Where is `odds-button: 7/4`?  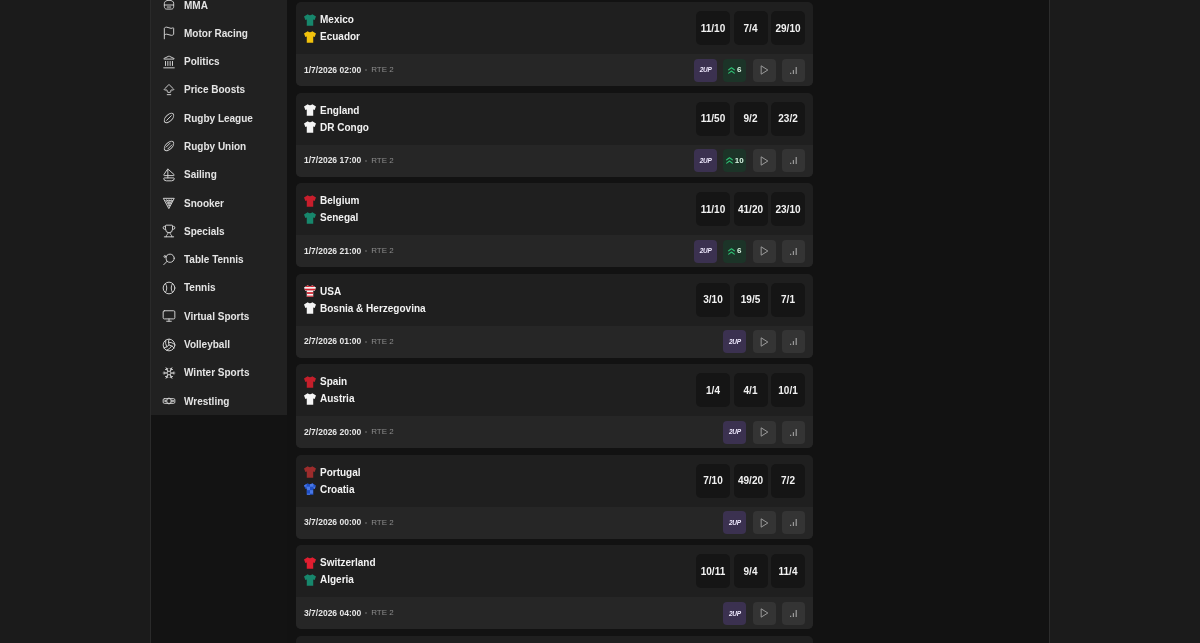 odds-button: 7/4 is located at coordinates (750, 28).